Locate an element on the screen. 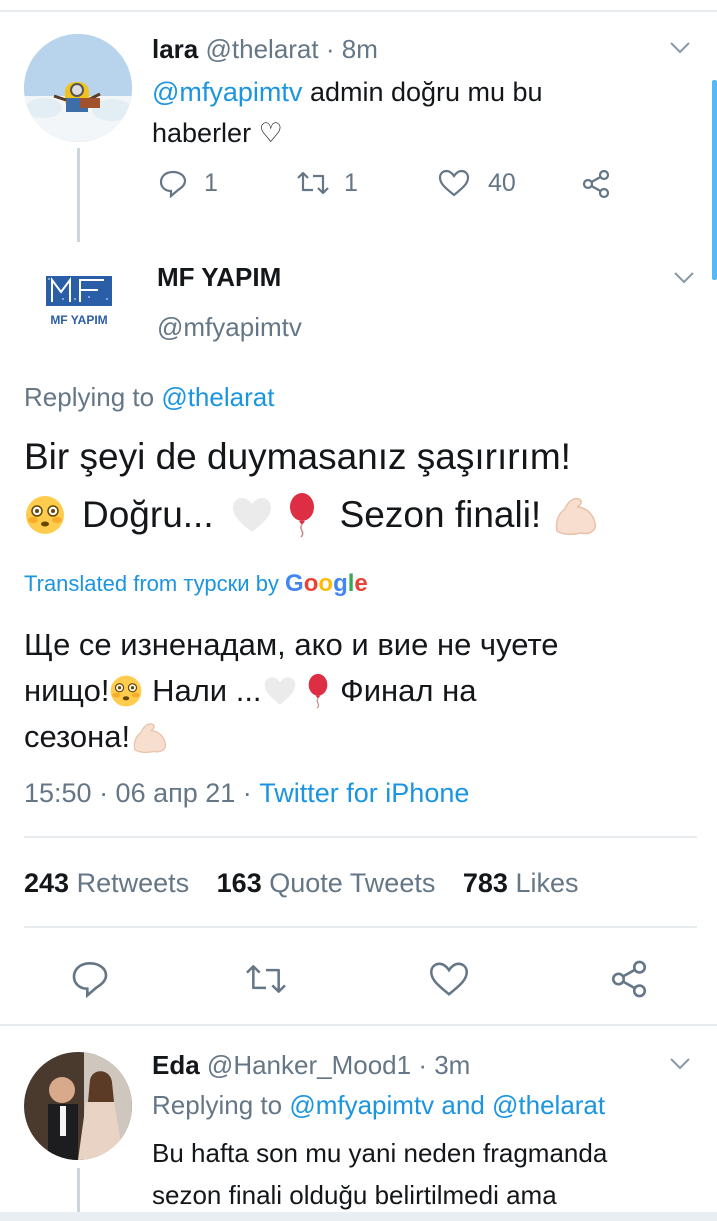 This screenshot has height=1221, width=717. translated-from: Translated from турски by Google is located at coordinates (196, 584).